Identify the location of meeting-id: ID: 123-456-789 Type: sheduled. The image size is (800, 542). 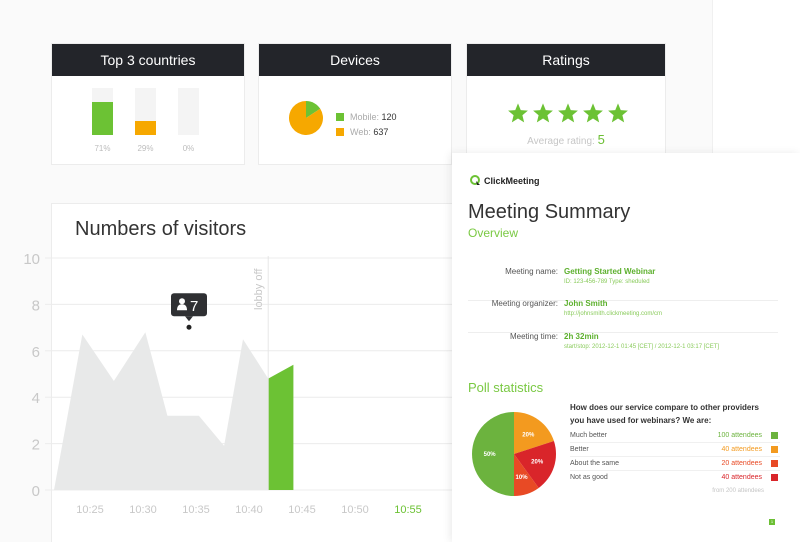
(607, 282).